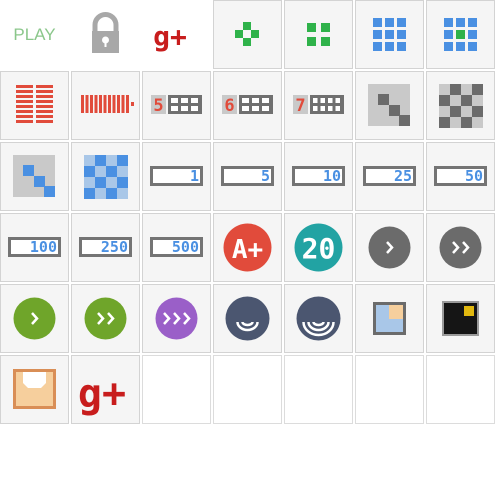 This screenshot has width=497, height=497. I want to click on counter-100-icon: 100, so click(34, 247).